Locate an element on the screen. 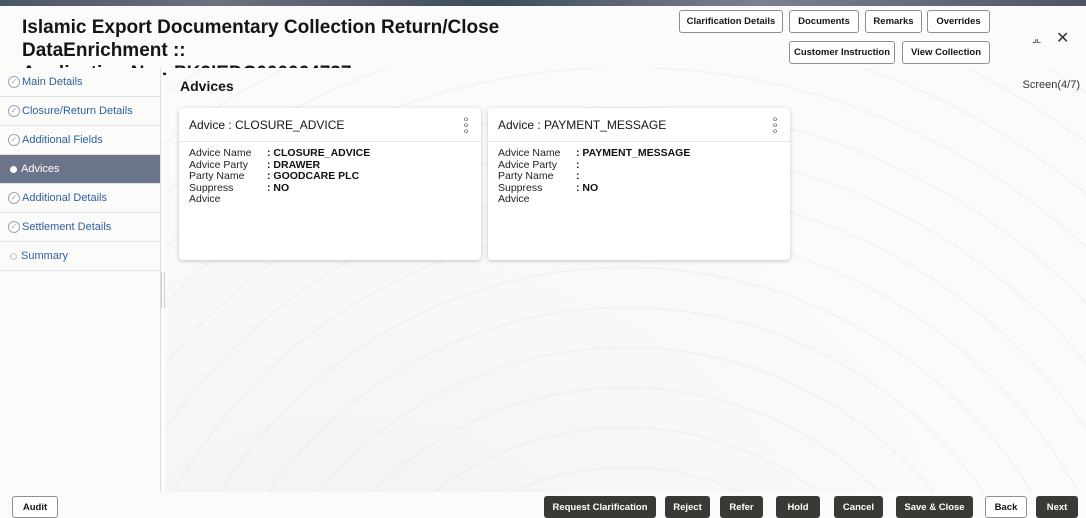 Image resolution: width=1086 pixels, height=518 pixels. advice-field-row: Party Name : GOODCARE PLC is located at coordinates (330, 176).